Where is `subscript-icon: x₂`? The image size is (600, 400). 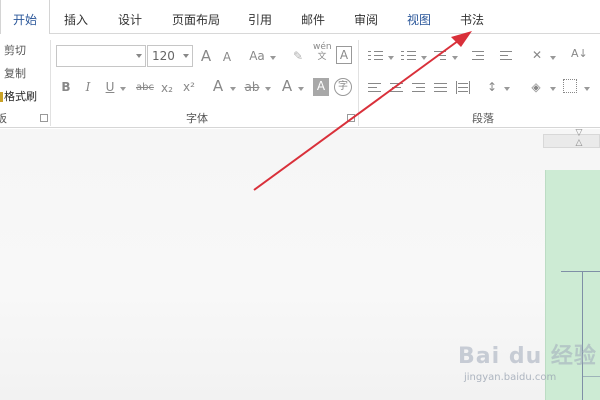 subscript-icon: x₂ is located at coordinates (167, 88).